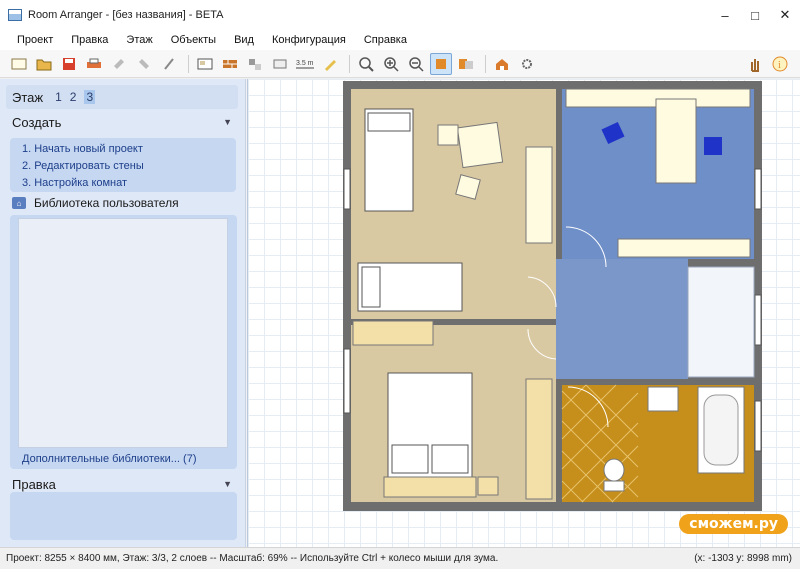 The height and width of the screenshot is (569, 800). What do you see at coordinates (614, 486) in the screenshot?
I see `toilet-tank` at bounding box center [614, 486].